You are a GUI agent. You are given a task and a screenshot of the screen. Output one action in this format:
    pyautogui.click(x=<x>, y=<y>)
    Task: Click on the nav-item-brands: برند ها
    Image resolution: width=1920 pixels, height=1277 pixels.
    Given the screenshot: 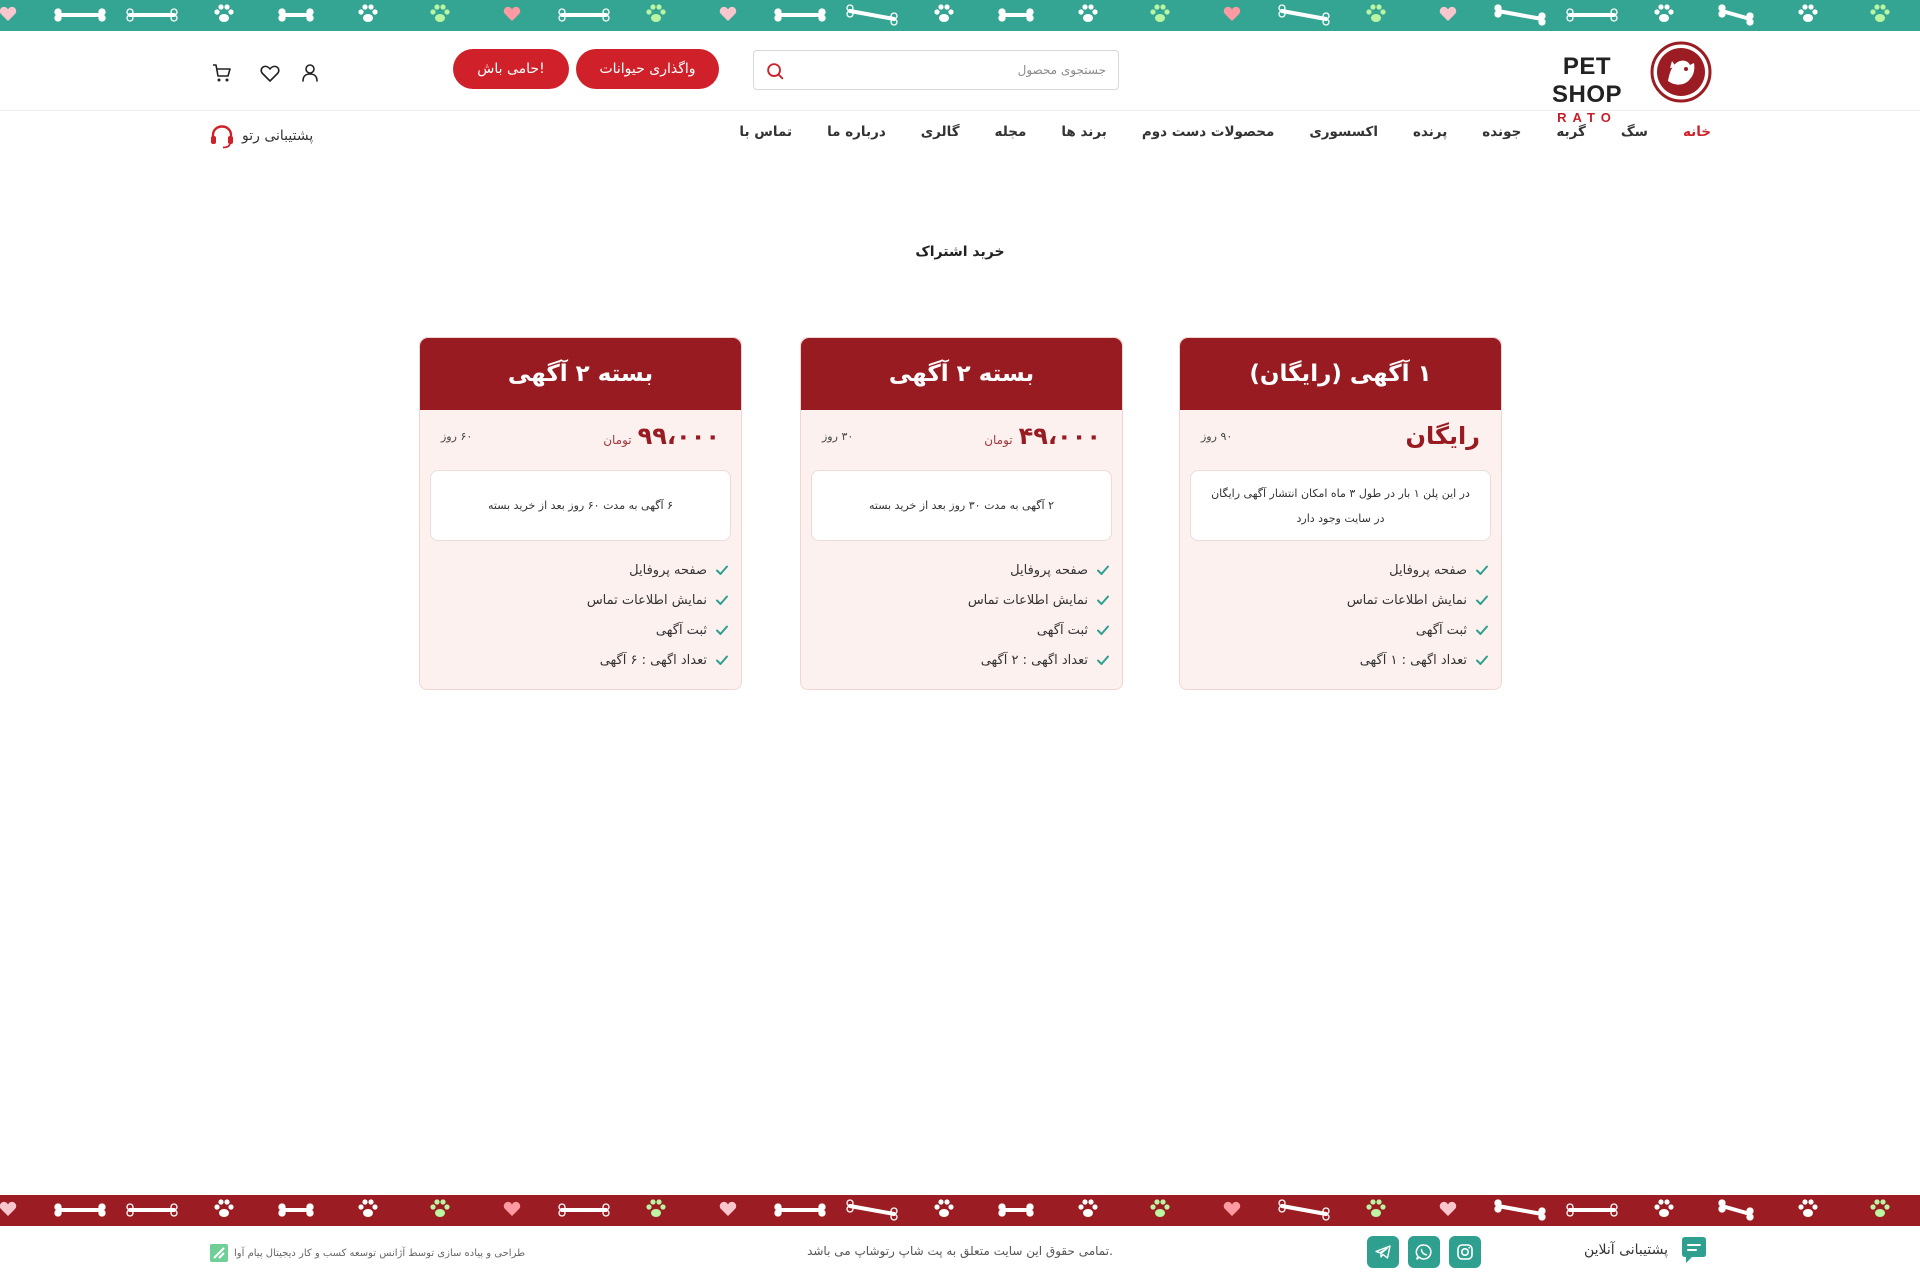 What is the action you would take?
    pyautogui.click(x=1083, y=132)
    